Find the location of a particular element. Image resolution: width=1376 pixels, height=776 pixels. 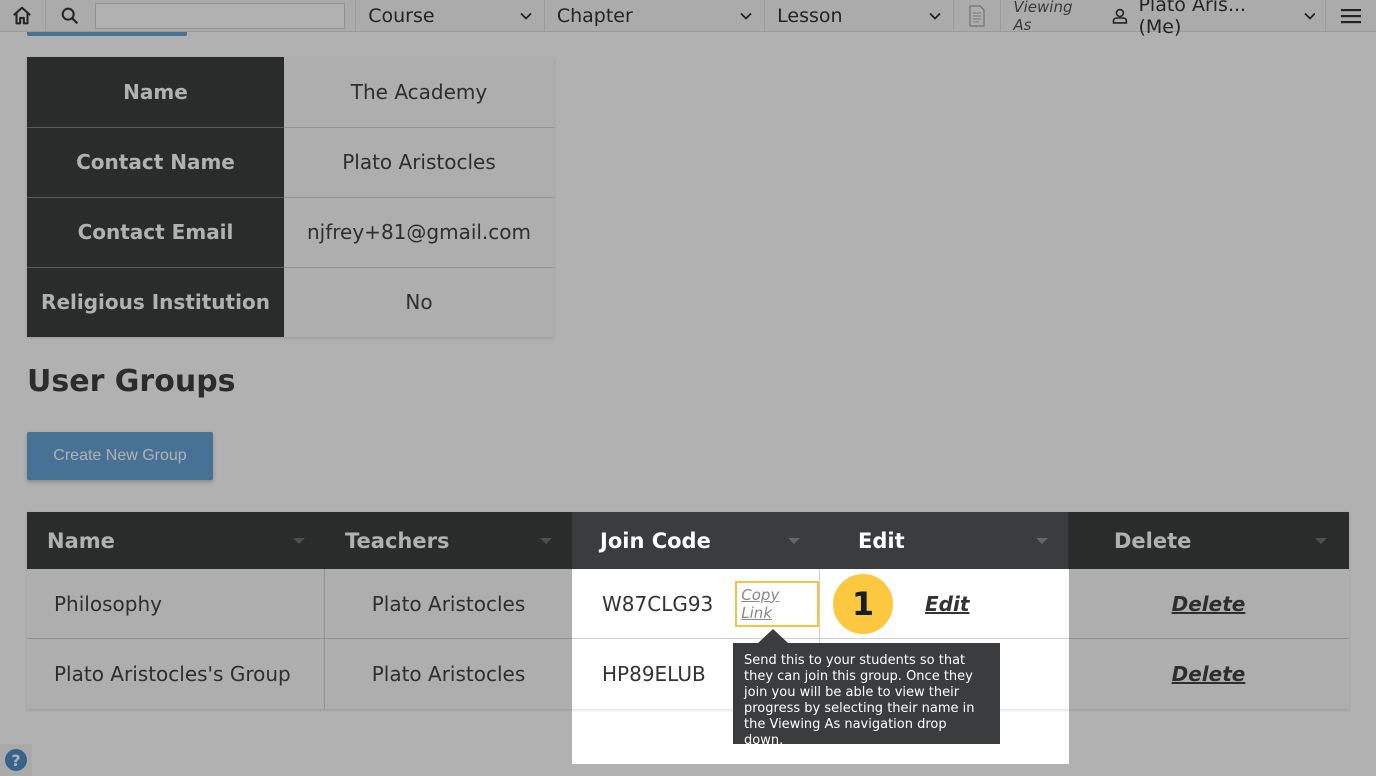

info-row-contact-name: Contact Name Plato Aristocles is located at coordinates (290, 162).